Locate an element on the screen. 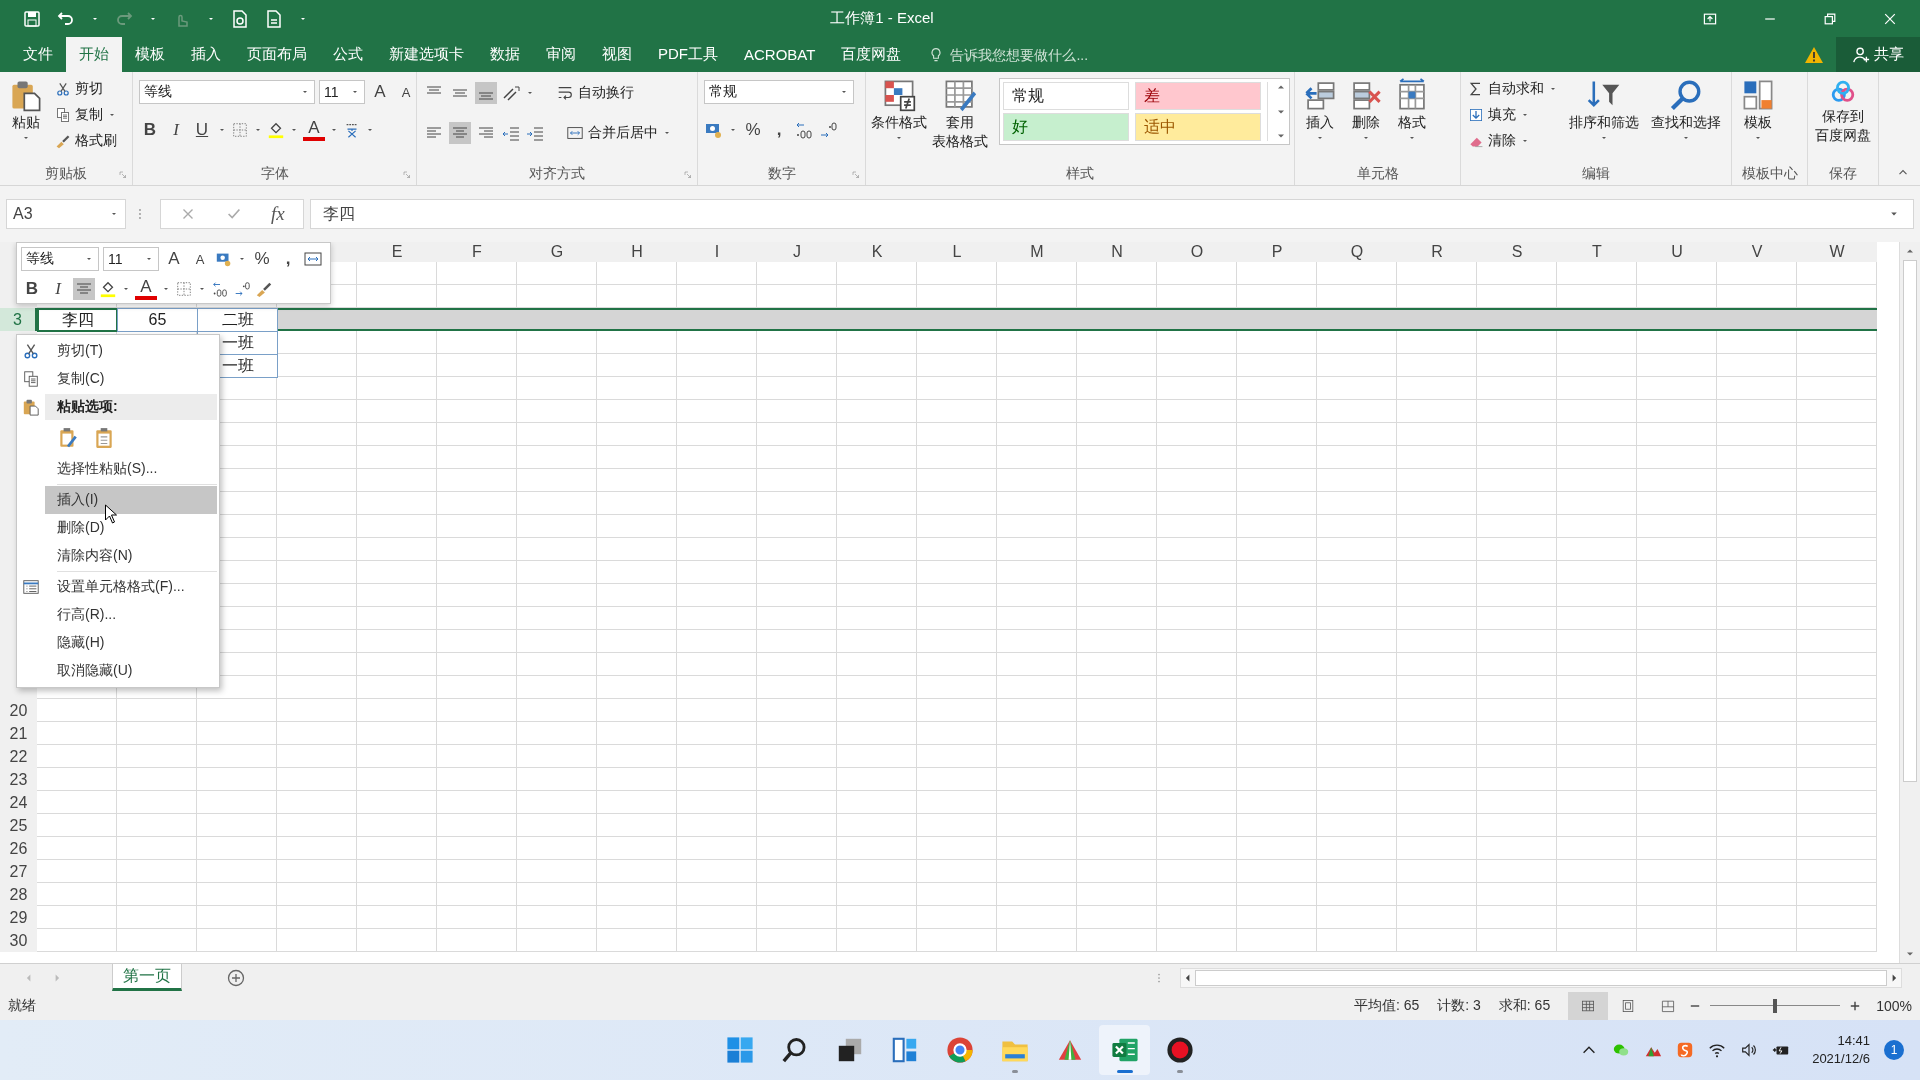  paste-icon is located at coordinates (104, 438).